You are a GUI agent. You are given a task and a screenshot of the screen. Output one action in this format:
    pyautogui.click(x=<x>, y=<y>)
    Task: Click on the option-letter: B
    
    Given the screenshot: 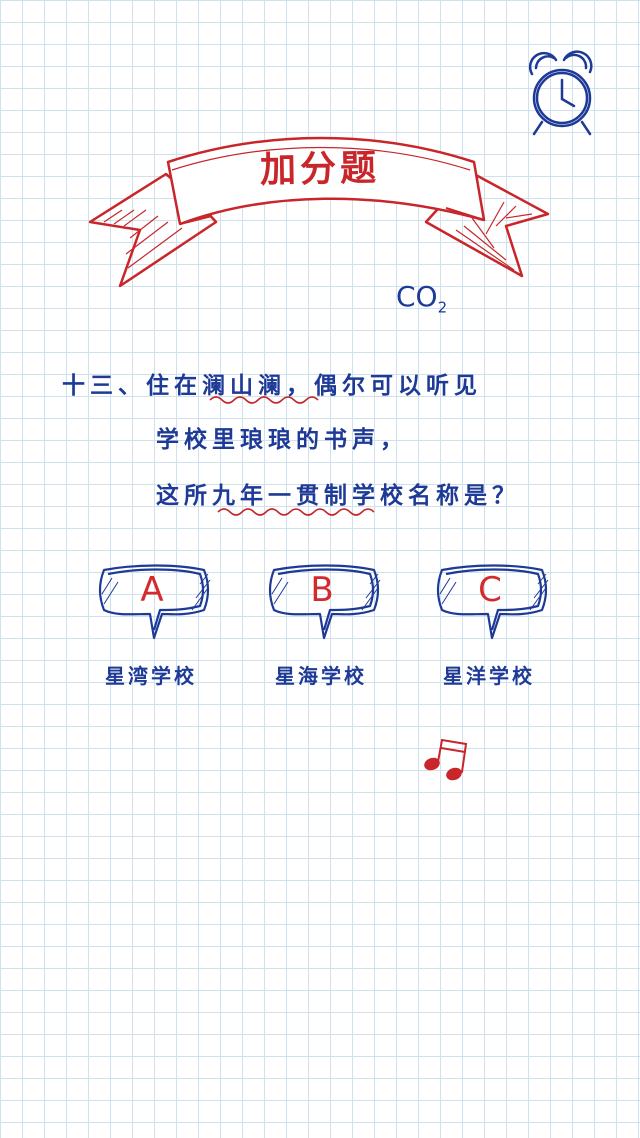 What is the action you would take?
    pyautogui.click(x=322, y=590)
    